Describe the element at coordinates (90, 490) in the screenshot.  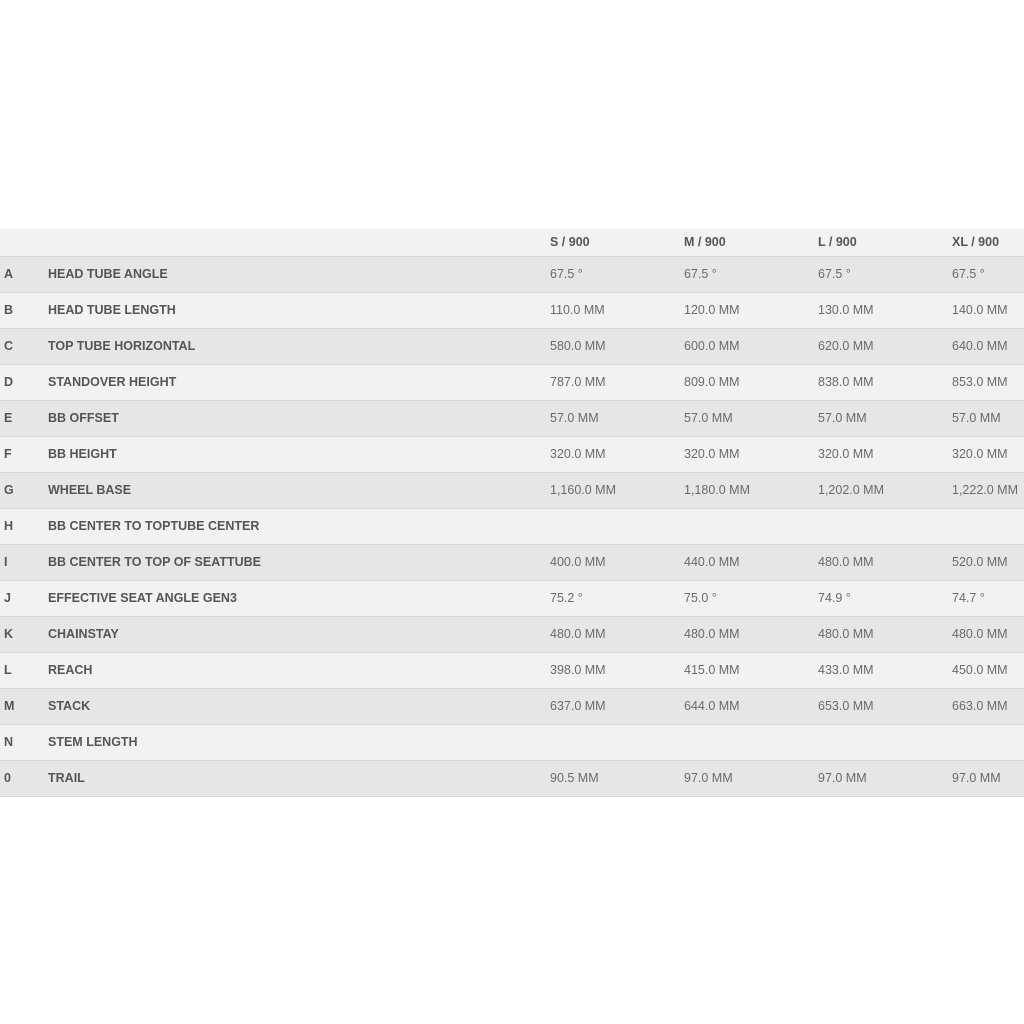
I see `row-label: WHEEL BASE` at that location.